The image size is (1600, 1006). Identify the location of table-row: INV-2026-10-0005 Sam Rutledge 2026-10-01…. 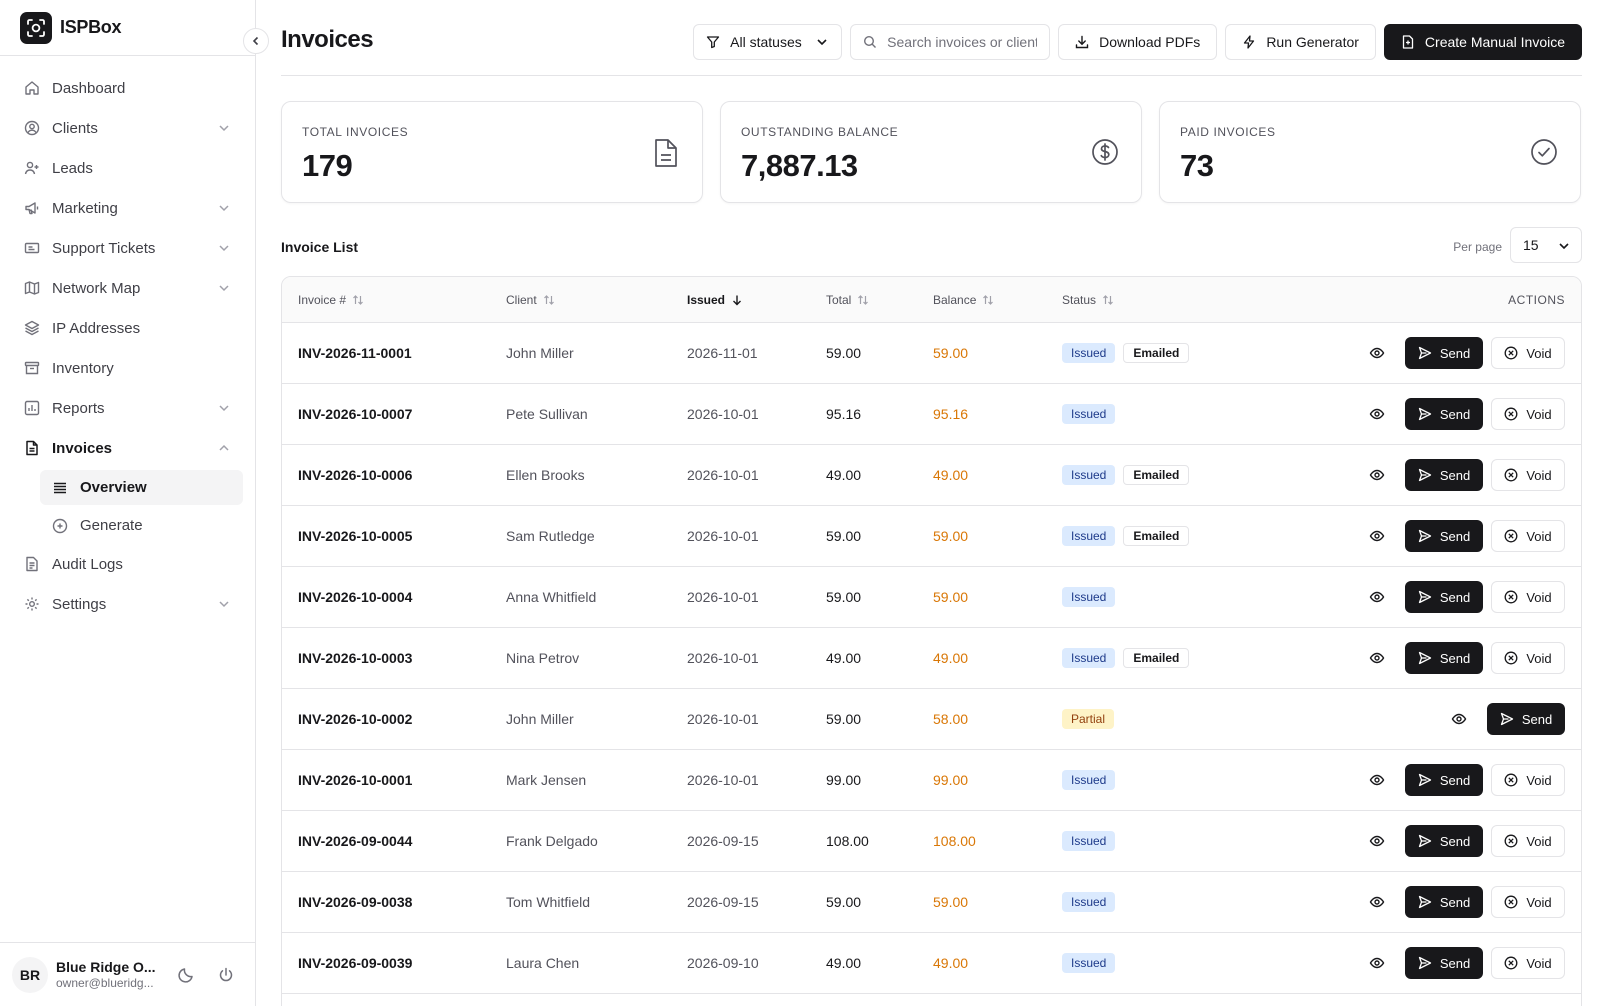
(931, 536).